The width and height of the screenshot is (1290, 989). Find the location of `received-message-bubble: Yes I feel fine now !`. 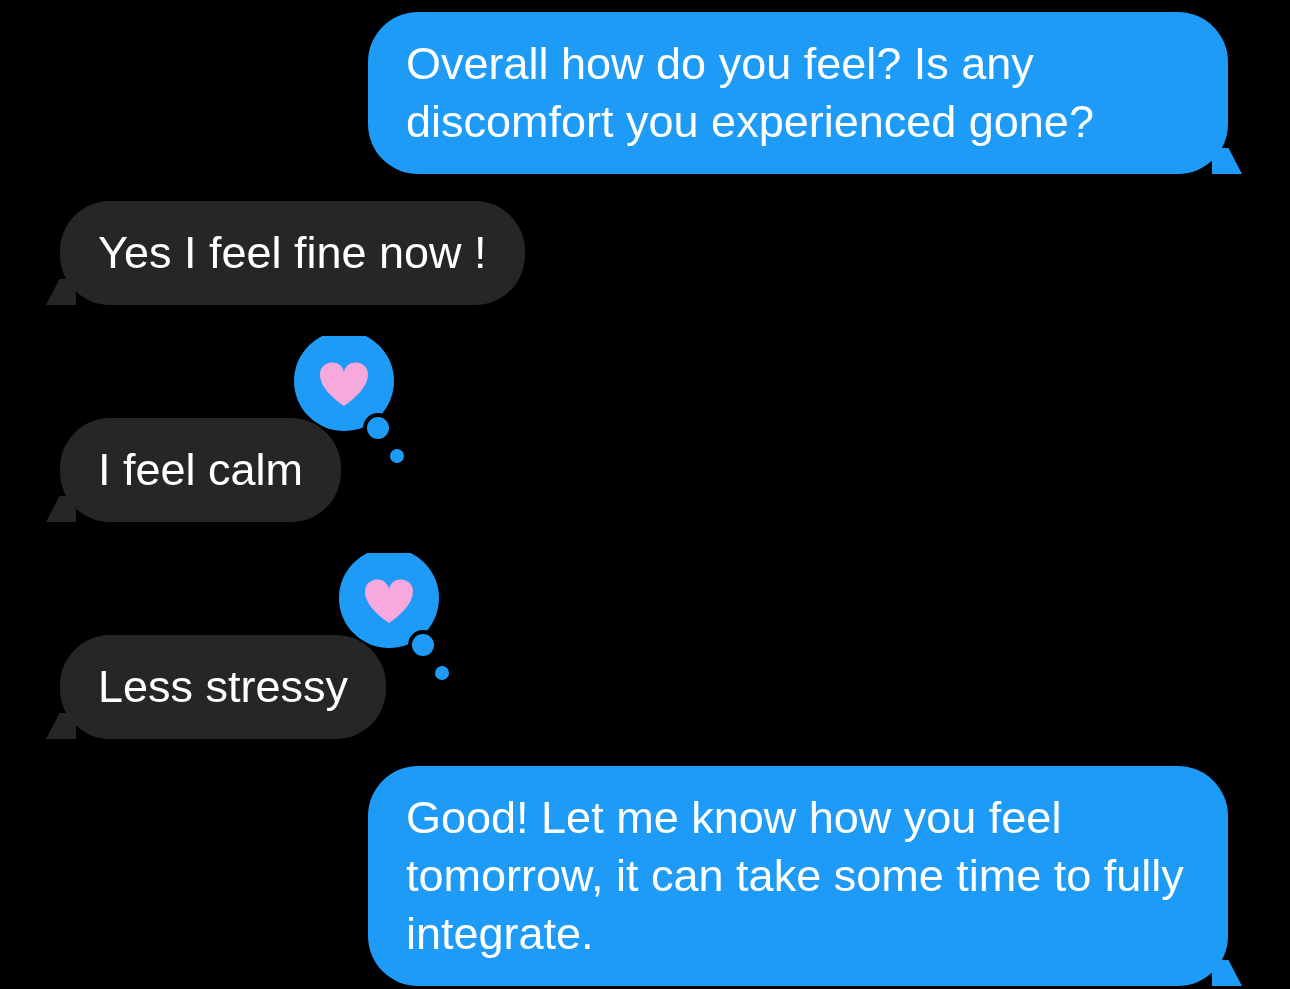

received-message-bubble: Yes I feel fine now ! is located at coordinates (292, 253).